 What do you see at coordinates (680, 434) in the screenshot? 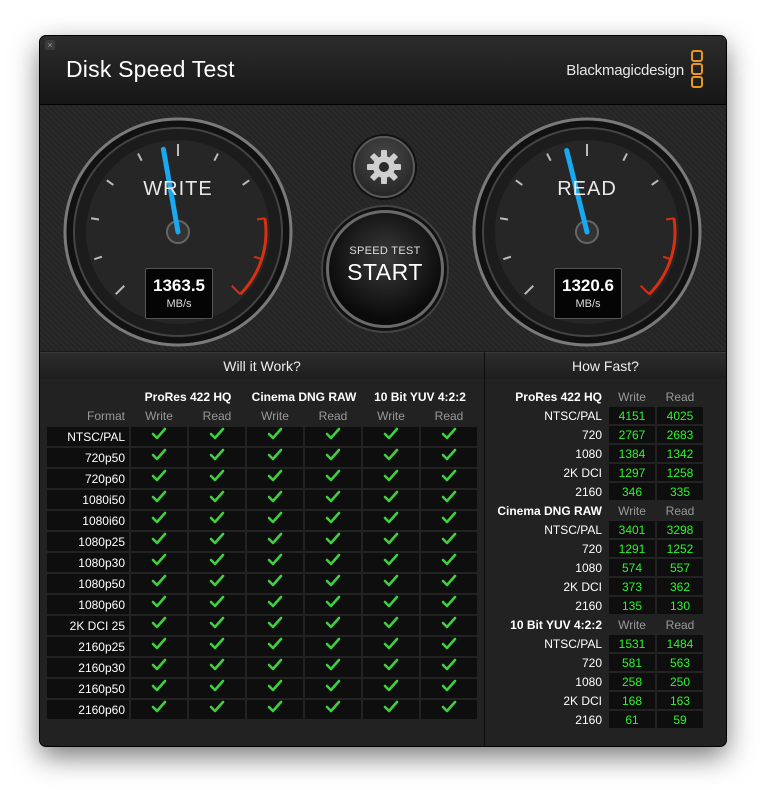
I see `read-fps-value: 2683` at bounding box center [680, 434].